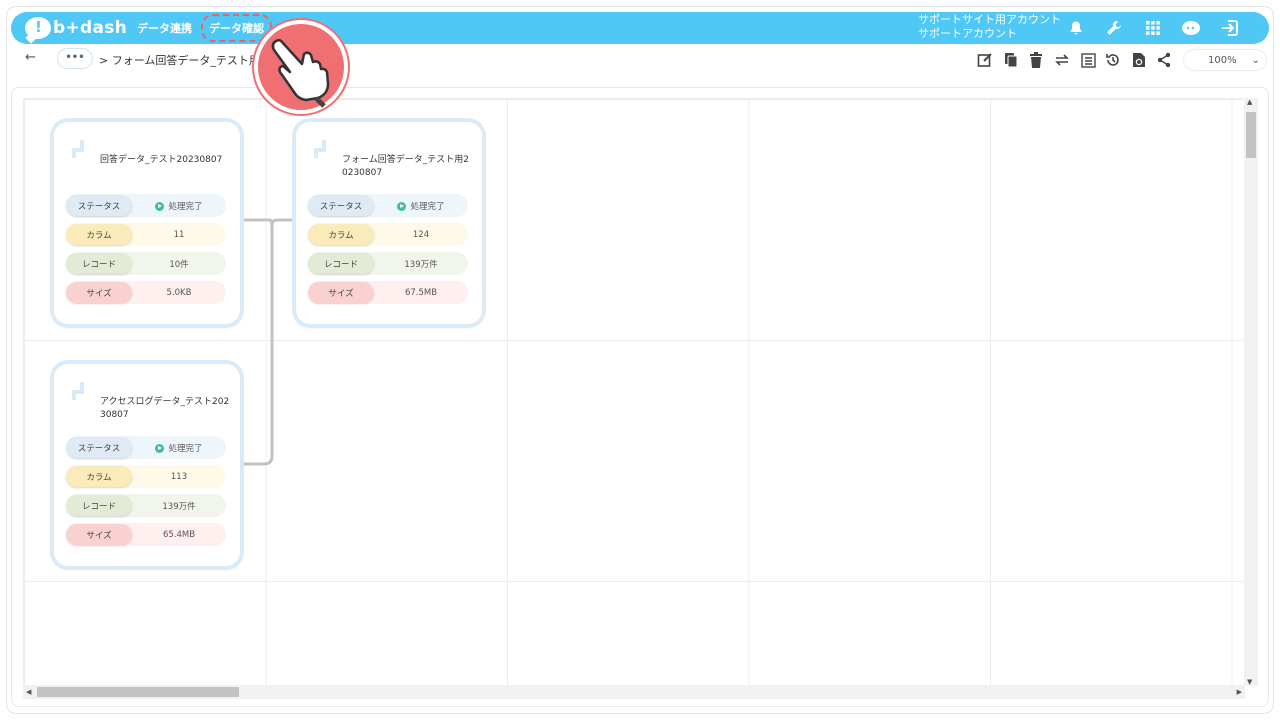 Image resolution: width=1280 pixels, height=720 pixels. What do you see at coordinates (1249, 682) in the screenshot?
I see `scroll-down-icon: ▼` at bounding box center [1249, 682].